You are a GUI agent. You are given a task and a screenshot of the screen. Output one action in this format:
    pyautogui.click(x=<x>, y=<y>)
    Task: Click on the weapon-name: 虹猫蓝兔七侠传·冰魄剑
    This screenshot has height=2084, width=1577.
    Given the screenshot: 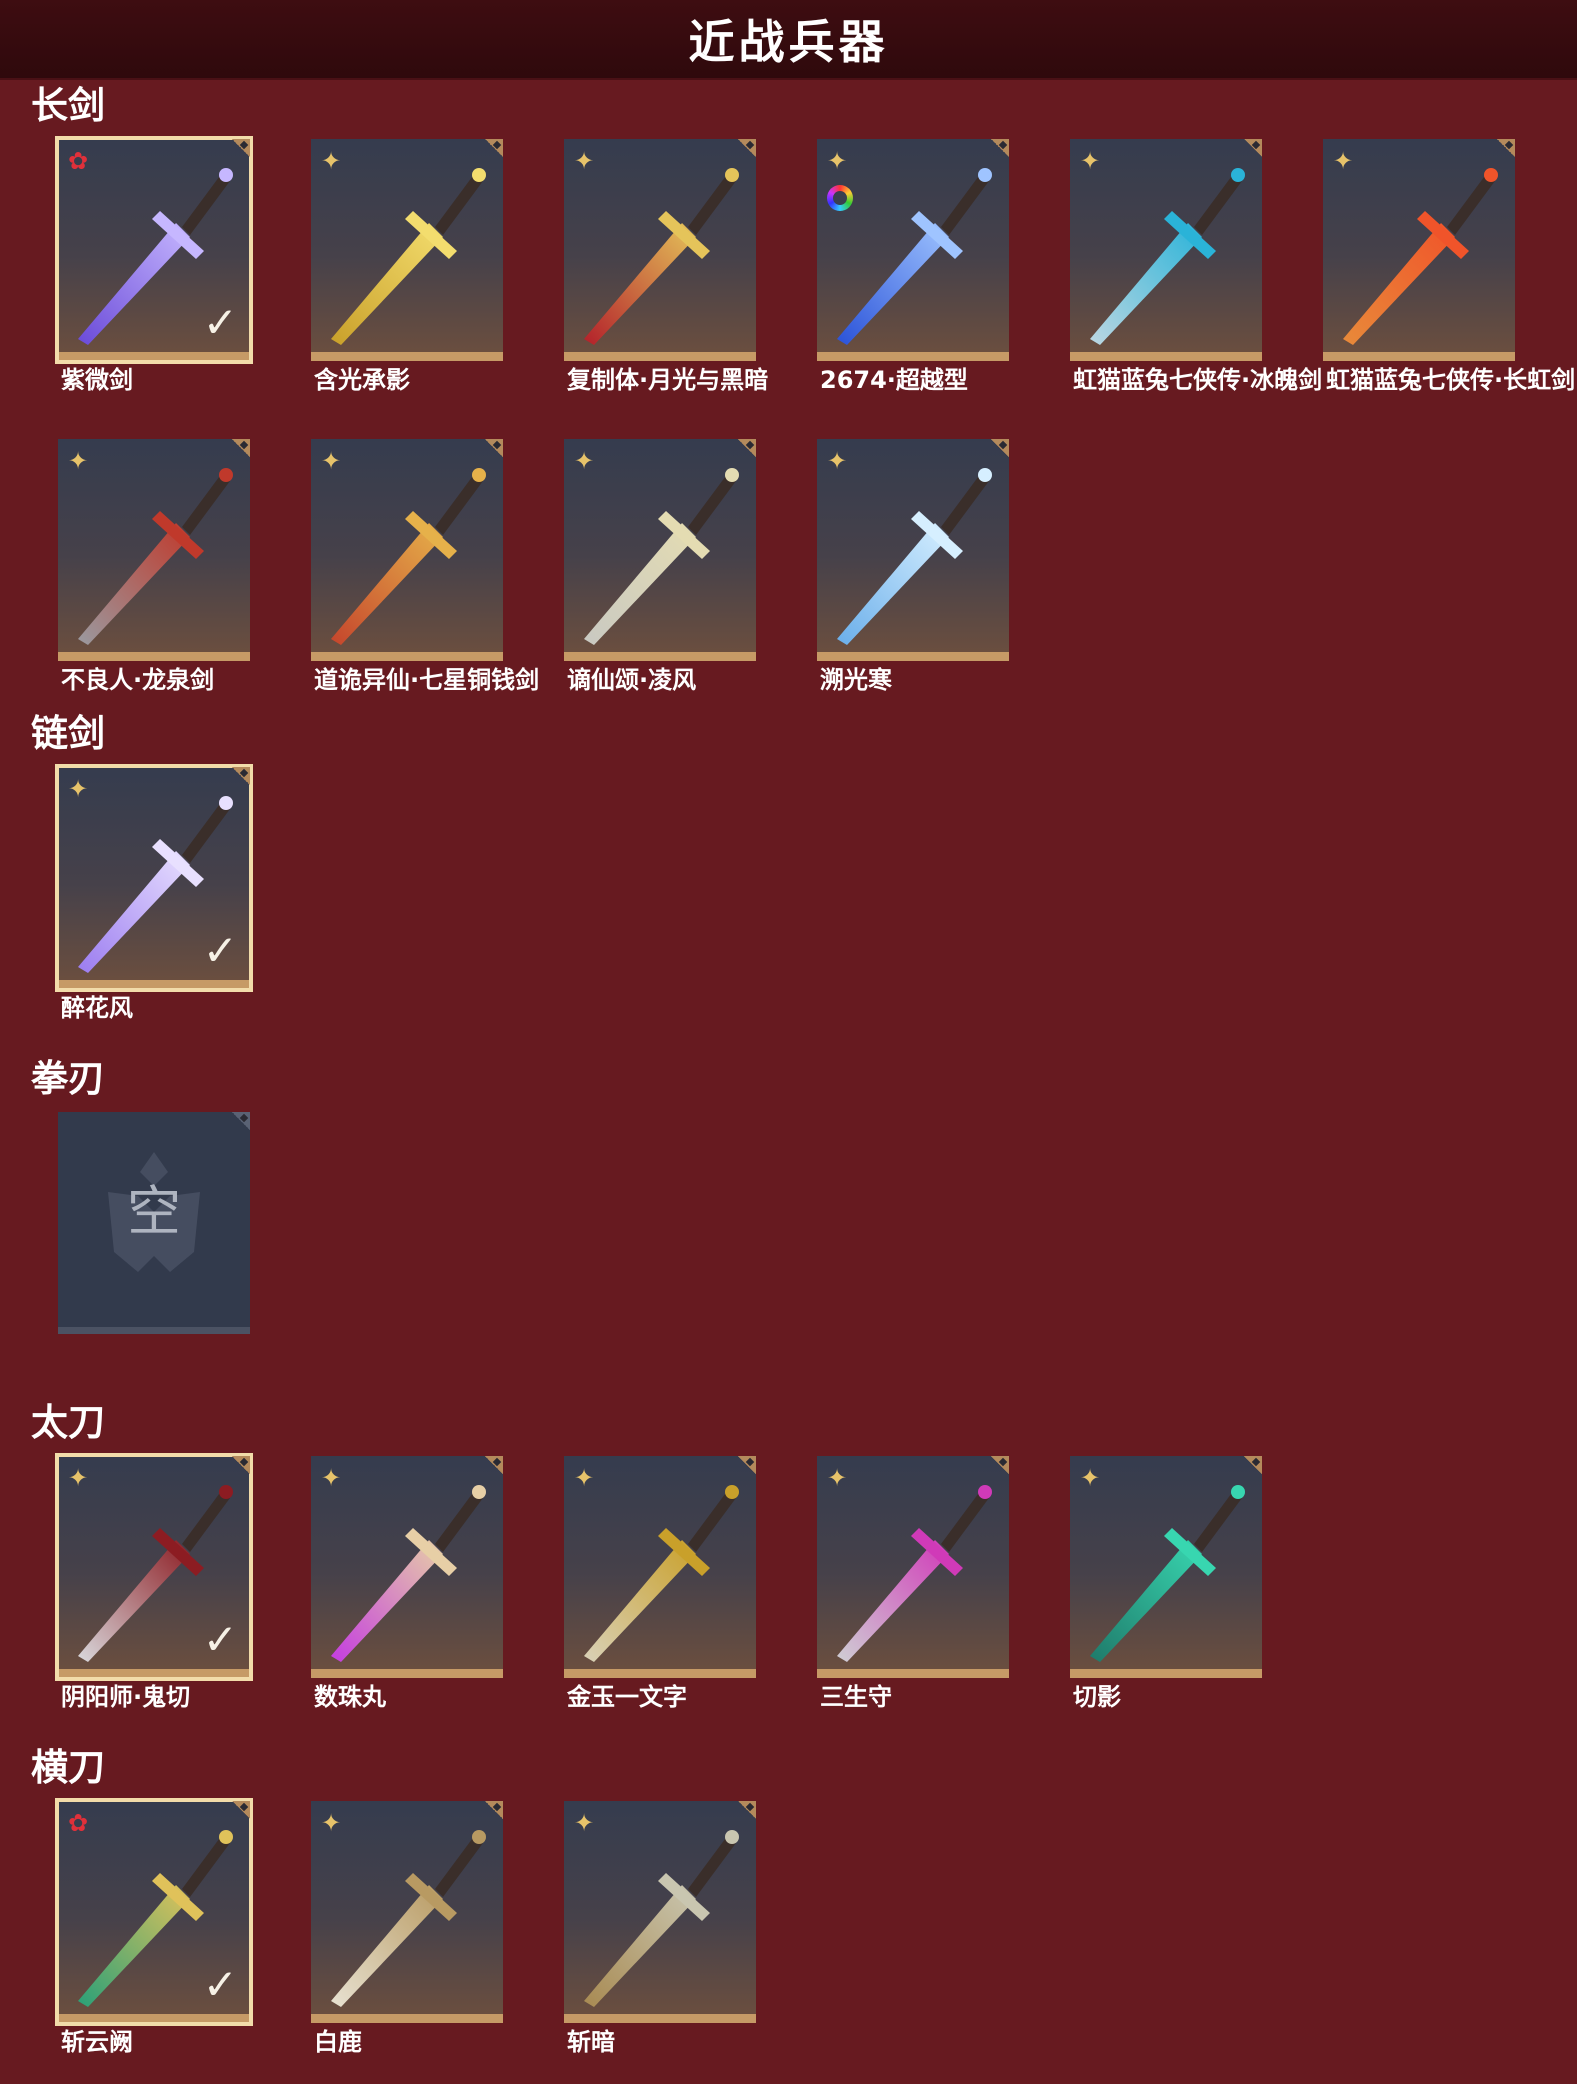 What is the action you would take?
    pyautogui.click(x=1198, y=380)
    